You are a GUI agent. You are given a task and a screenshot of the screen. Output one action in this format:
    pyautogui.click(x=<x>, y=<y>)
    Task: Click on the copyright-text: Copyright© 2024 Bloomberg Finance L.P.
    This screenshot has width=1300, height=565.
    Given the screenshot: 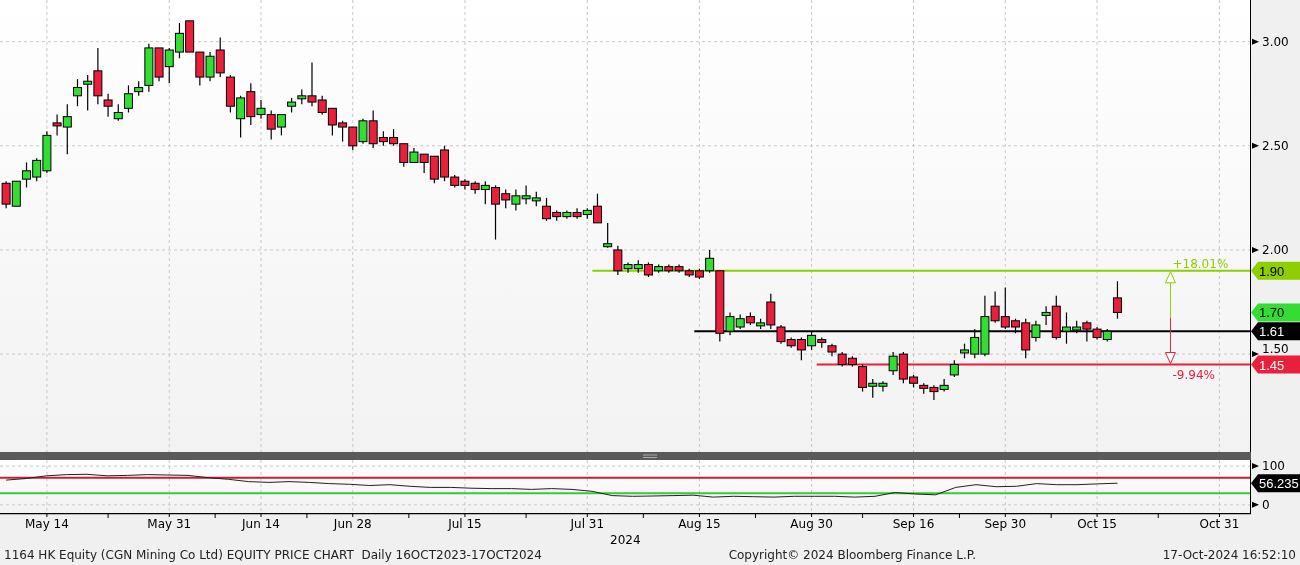 What is the action you would take?
    pyautogui.click(x=852, y=555)
    